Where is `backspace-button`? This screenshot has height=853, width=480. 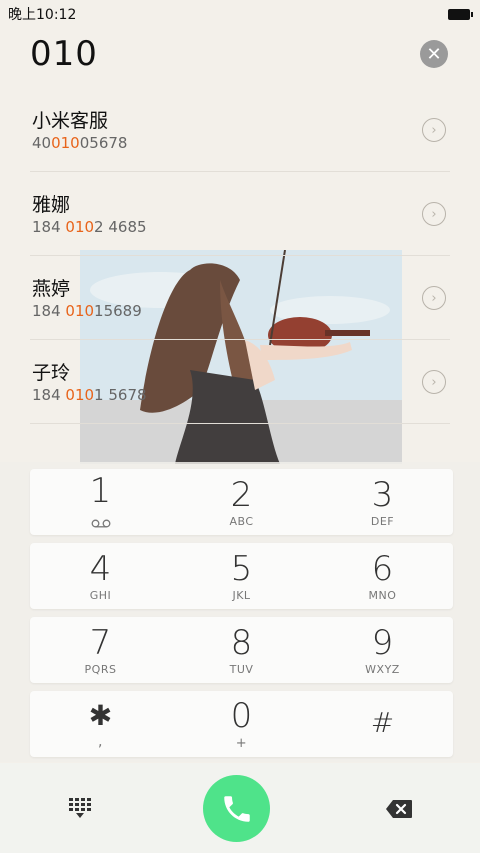
backspace-button is located at coordinates (399, 809).